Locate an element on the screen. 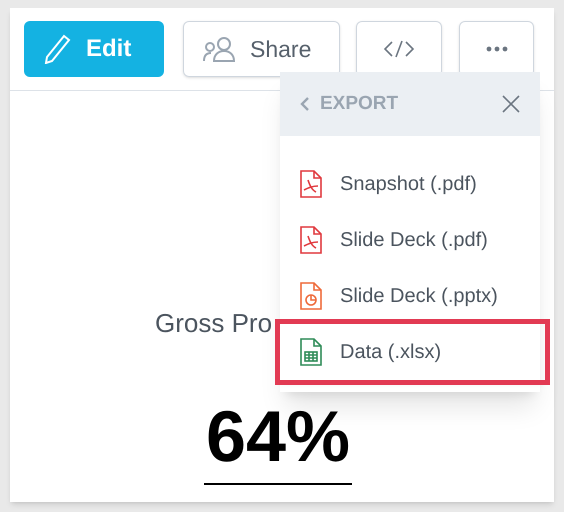 This screenshot has height=512, width=564. menu-item: Data (.xlsx) is located at coordinates (412, 352).